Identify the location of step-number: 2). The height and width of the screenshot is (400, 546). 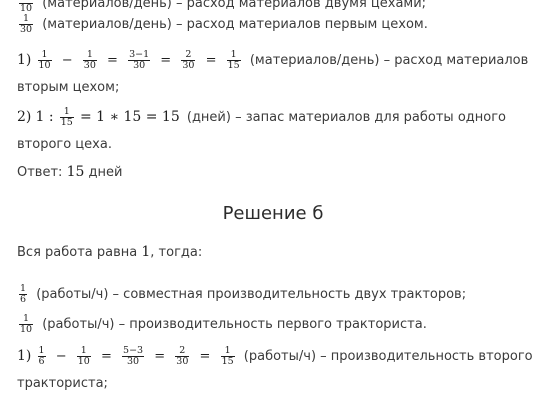
(24, 117).